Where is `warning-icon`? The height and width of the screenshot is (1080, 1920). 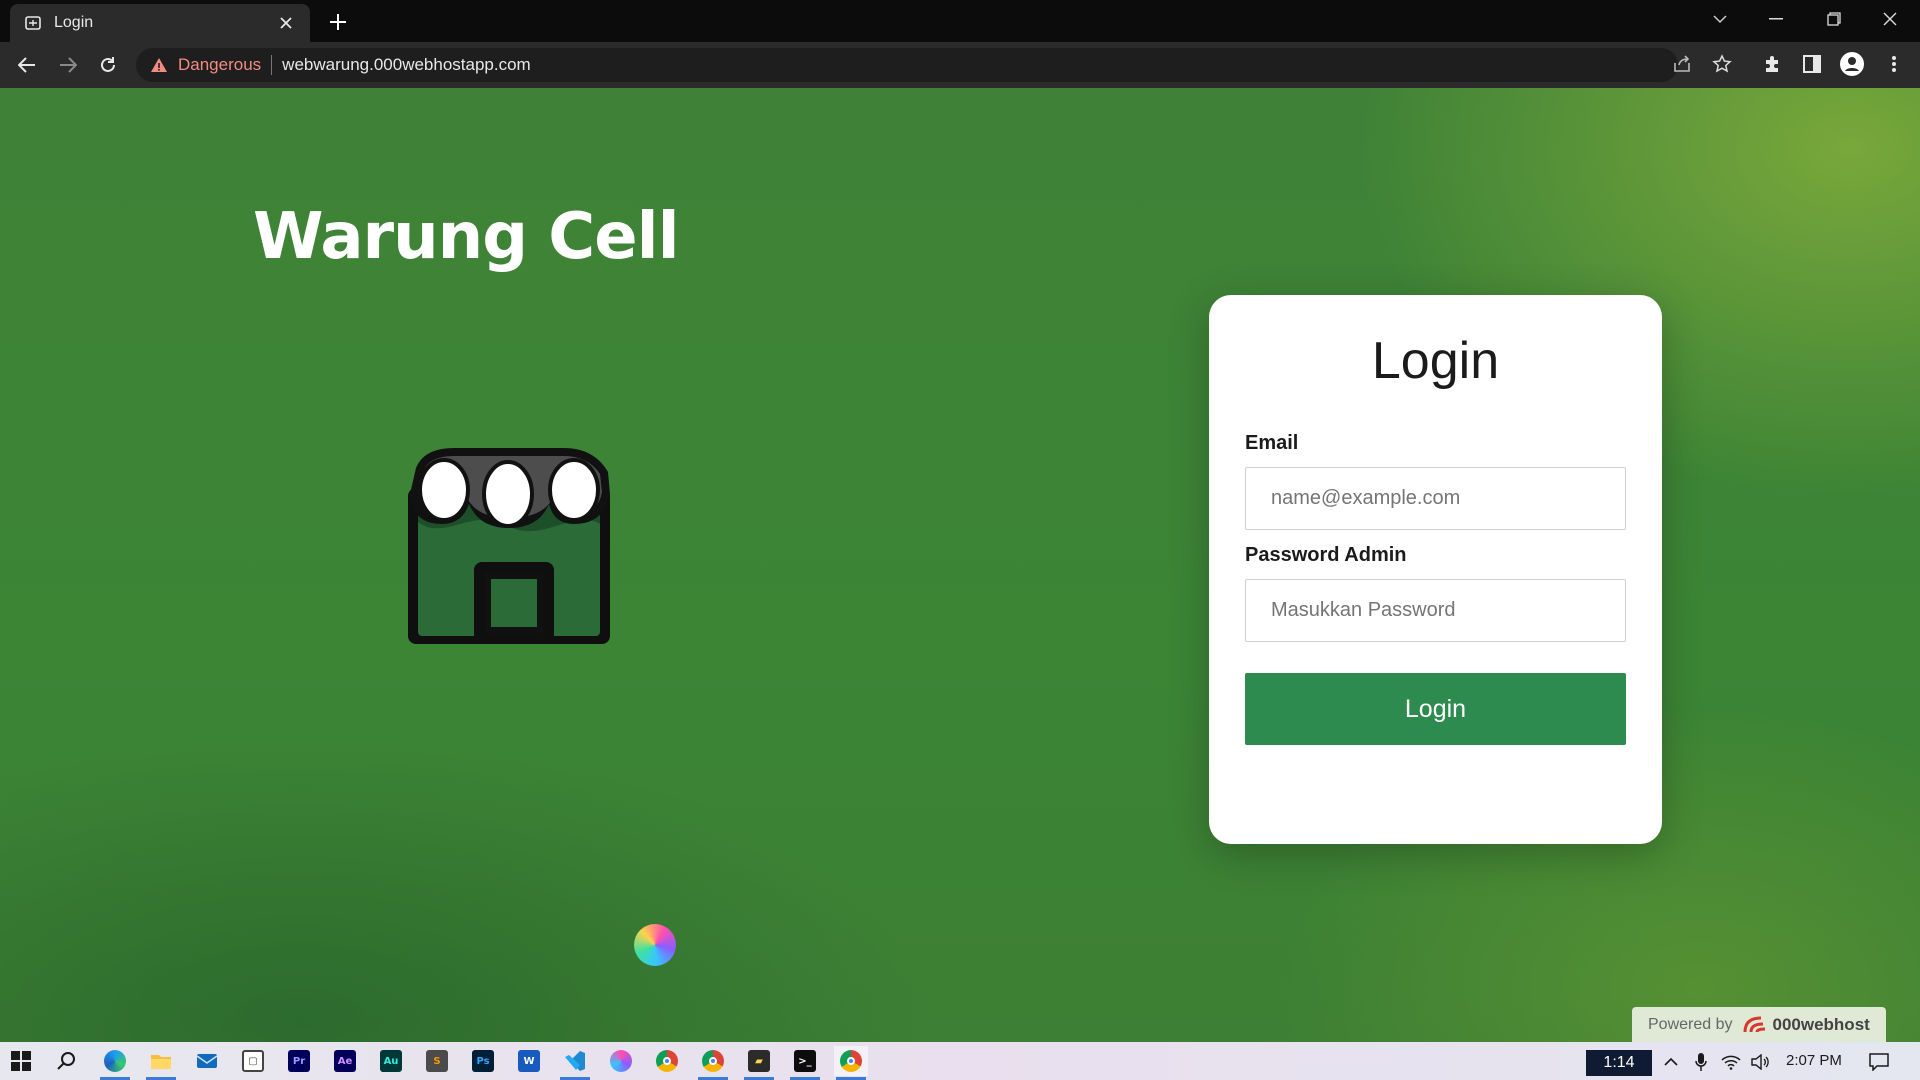 warning-icon is located at coordinates (159, 65).